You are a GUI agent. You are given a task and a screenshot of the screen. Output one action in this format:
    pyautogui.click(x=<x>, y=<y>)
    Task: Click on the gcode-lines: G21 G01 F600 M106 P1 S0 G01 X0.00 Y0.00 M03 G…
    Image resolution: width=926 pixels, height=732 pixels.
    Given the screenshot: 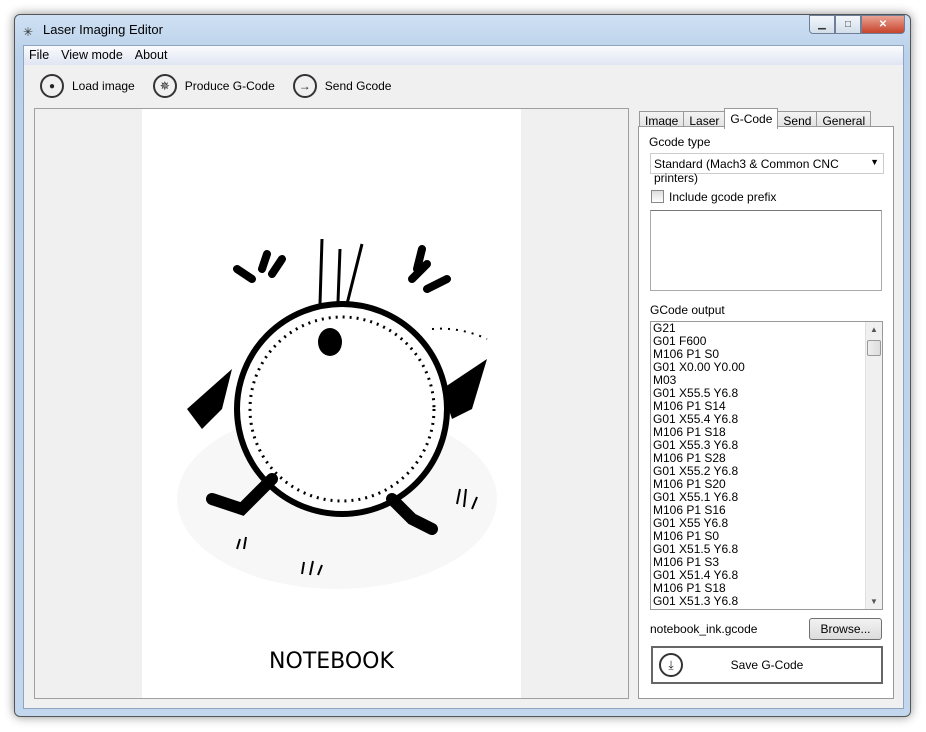 What is the action you would take?
    pyautogui.click(x=766, y=465)
    